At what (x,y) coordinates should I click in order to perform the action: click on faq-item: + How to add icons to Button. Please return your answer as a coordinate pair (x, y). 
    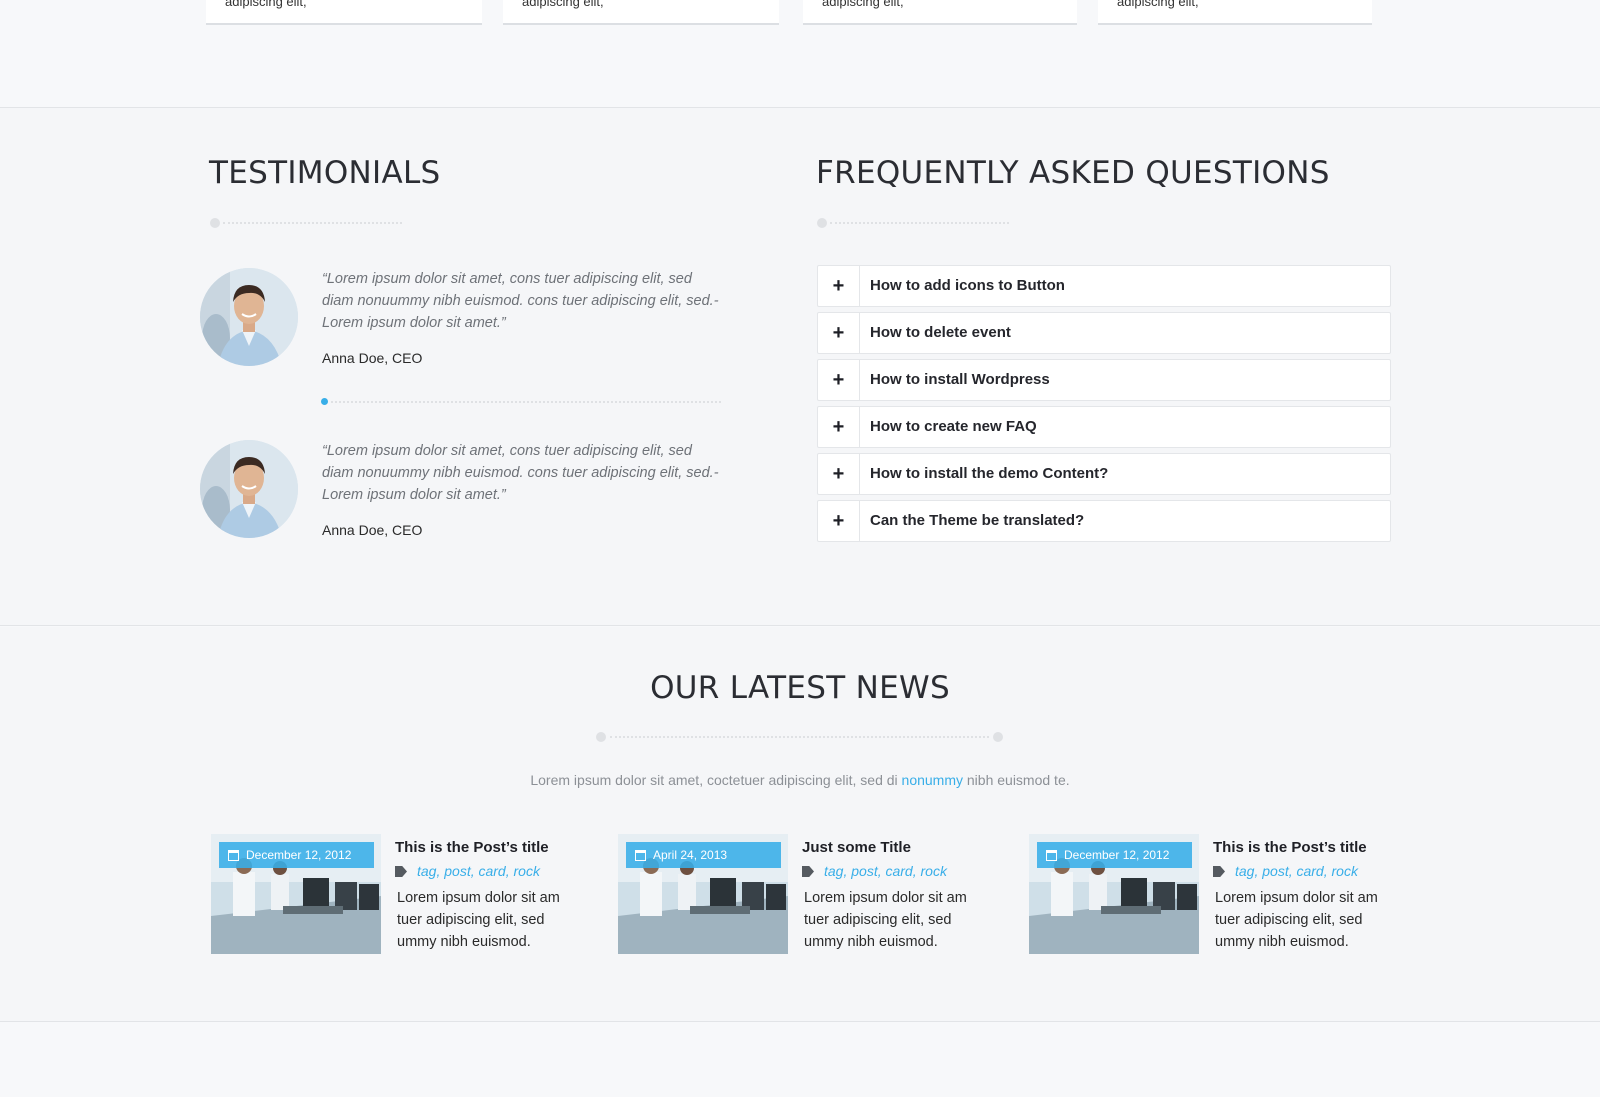
    Looking at the image, I should click on (1104, 286).